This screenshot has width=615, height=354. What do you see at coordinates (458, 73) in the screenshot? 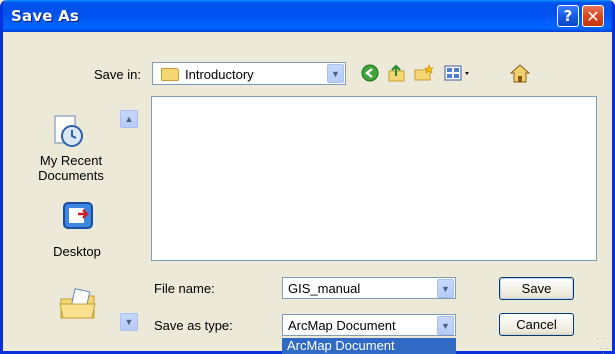
I see `views-menu-icon` at bounding box center [458, 73].